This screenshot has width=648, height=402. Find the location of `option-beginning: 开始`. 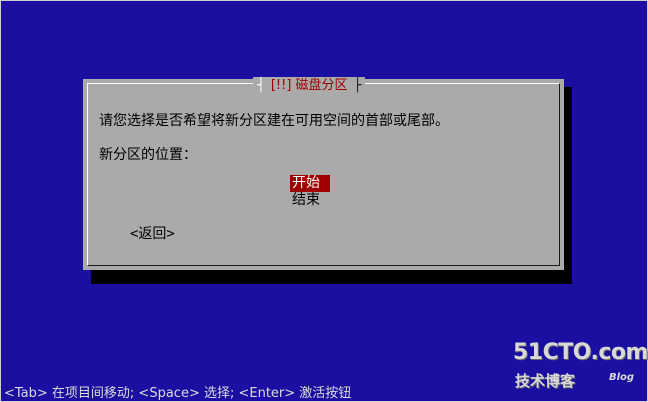

option-beginning: 开始 is located at coordinates (310, 183).